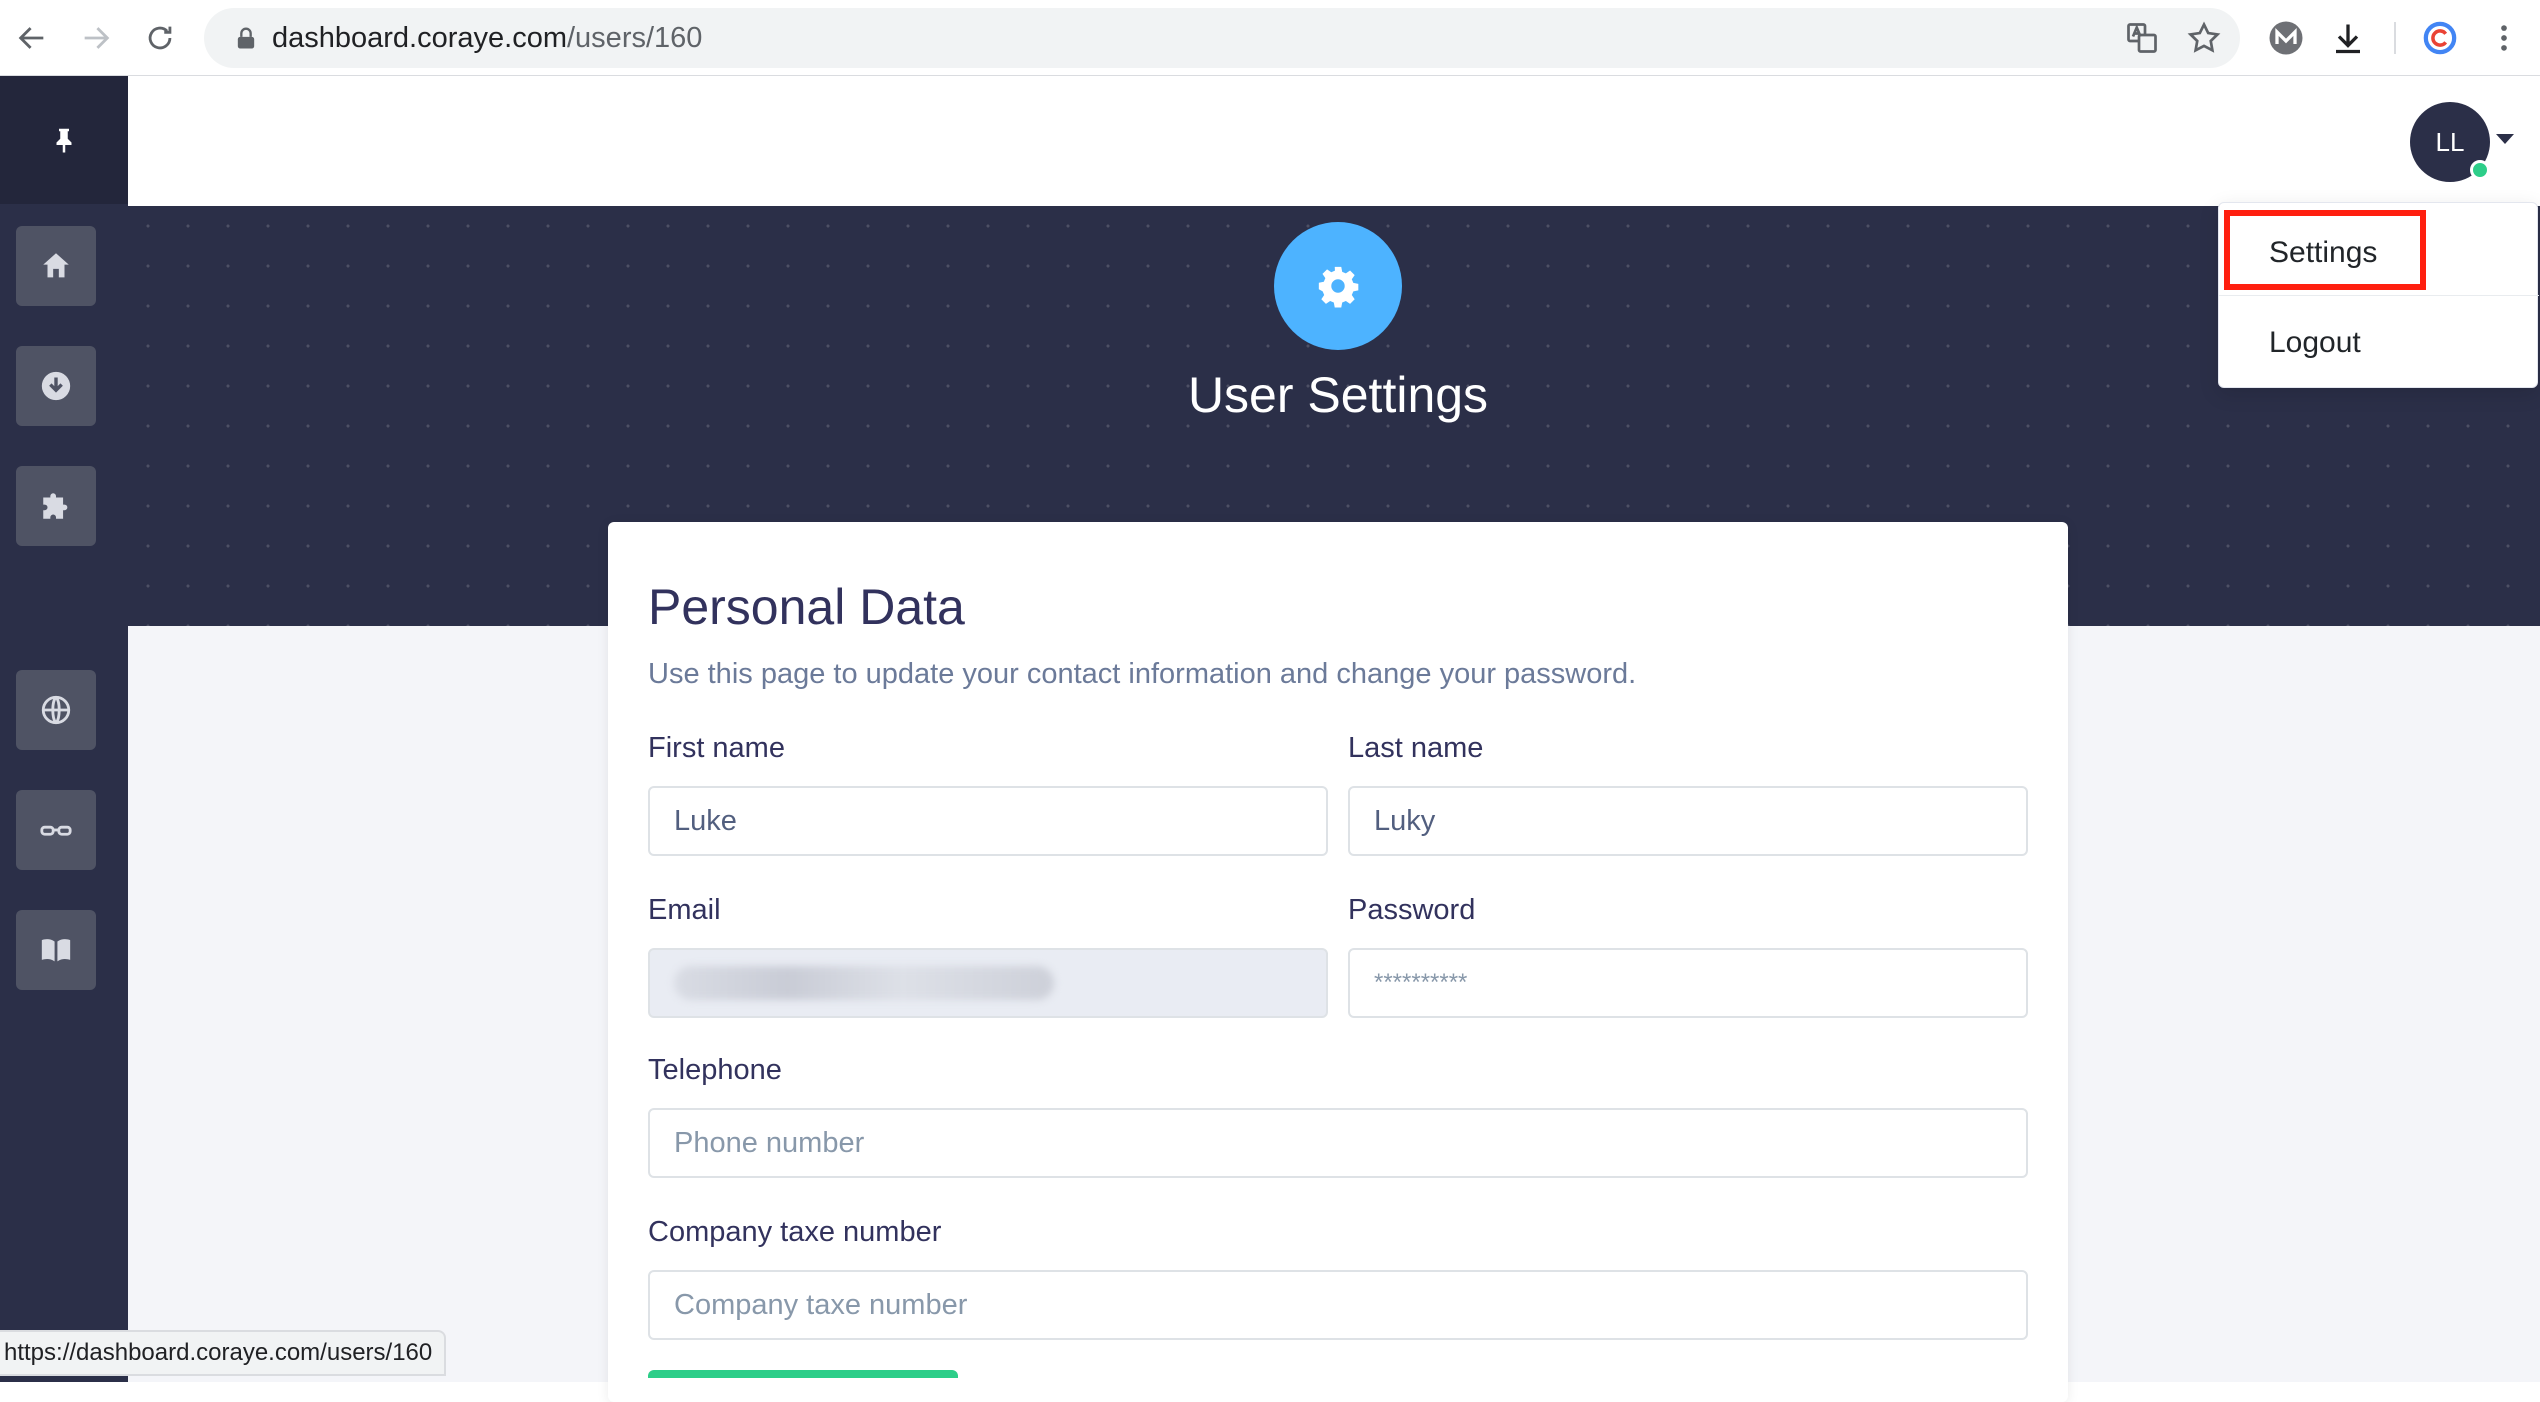  Describe the element at coordinates (2379, 343) in the screenshot. I see `menu-item-logout: Logout` at that location.